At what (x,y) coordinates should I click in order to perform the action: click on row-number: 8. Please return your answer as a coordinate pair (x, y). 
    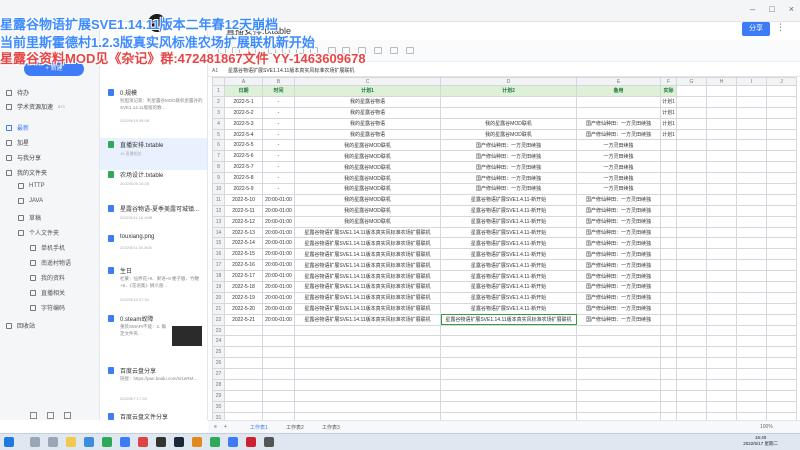
    Looking at the image, I should click on (218, 167).